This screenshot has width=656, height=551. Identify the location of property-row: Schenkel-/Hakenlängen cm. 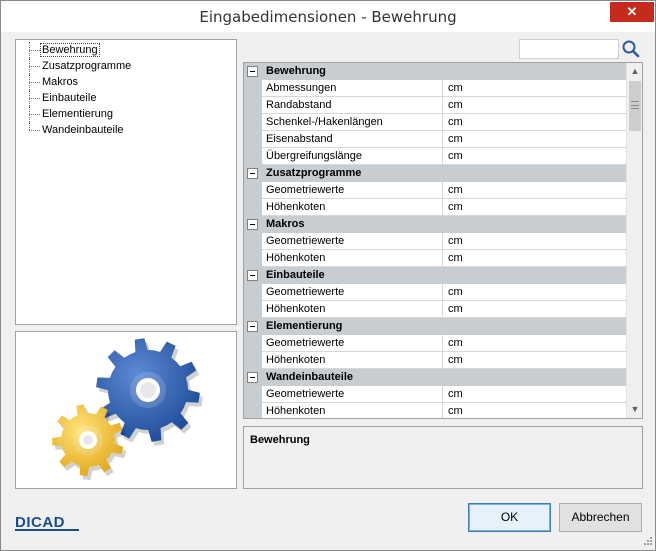
(435, 122).